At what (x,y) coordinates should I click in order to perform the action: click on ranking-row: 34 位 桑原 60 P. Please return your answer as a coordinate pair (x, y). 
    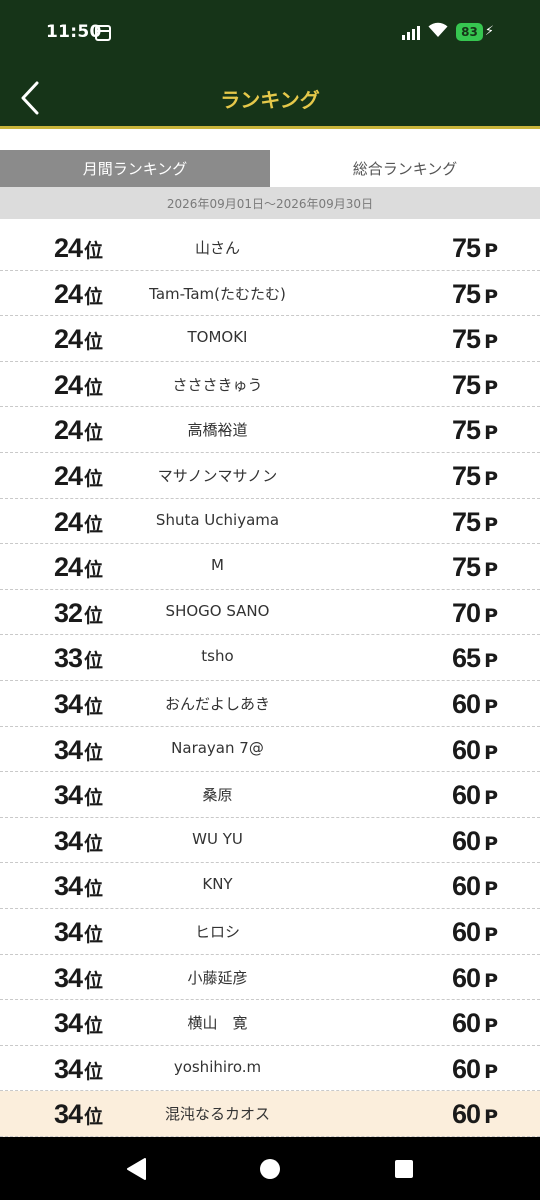
    Looking at the image, I should click on (270, 795).